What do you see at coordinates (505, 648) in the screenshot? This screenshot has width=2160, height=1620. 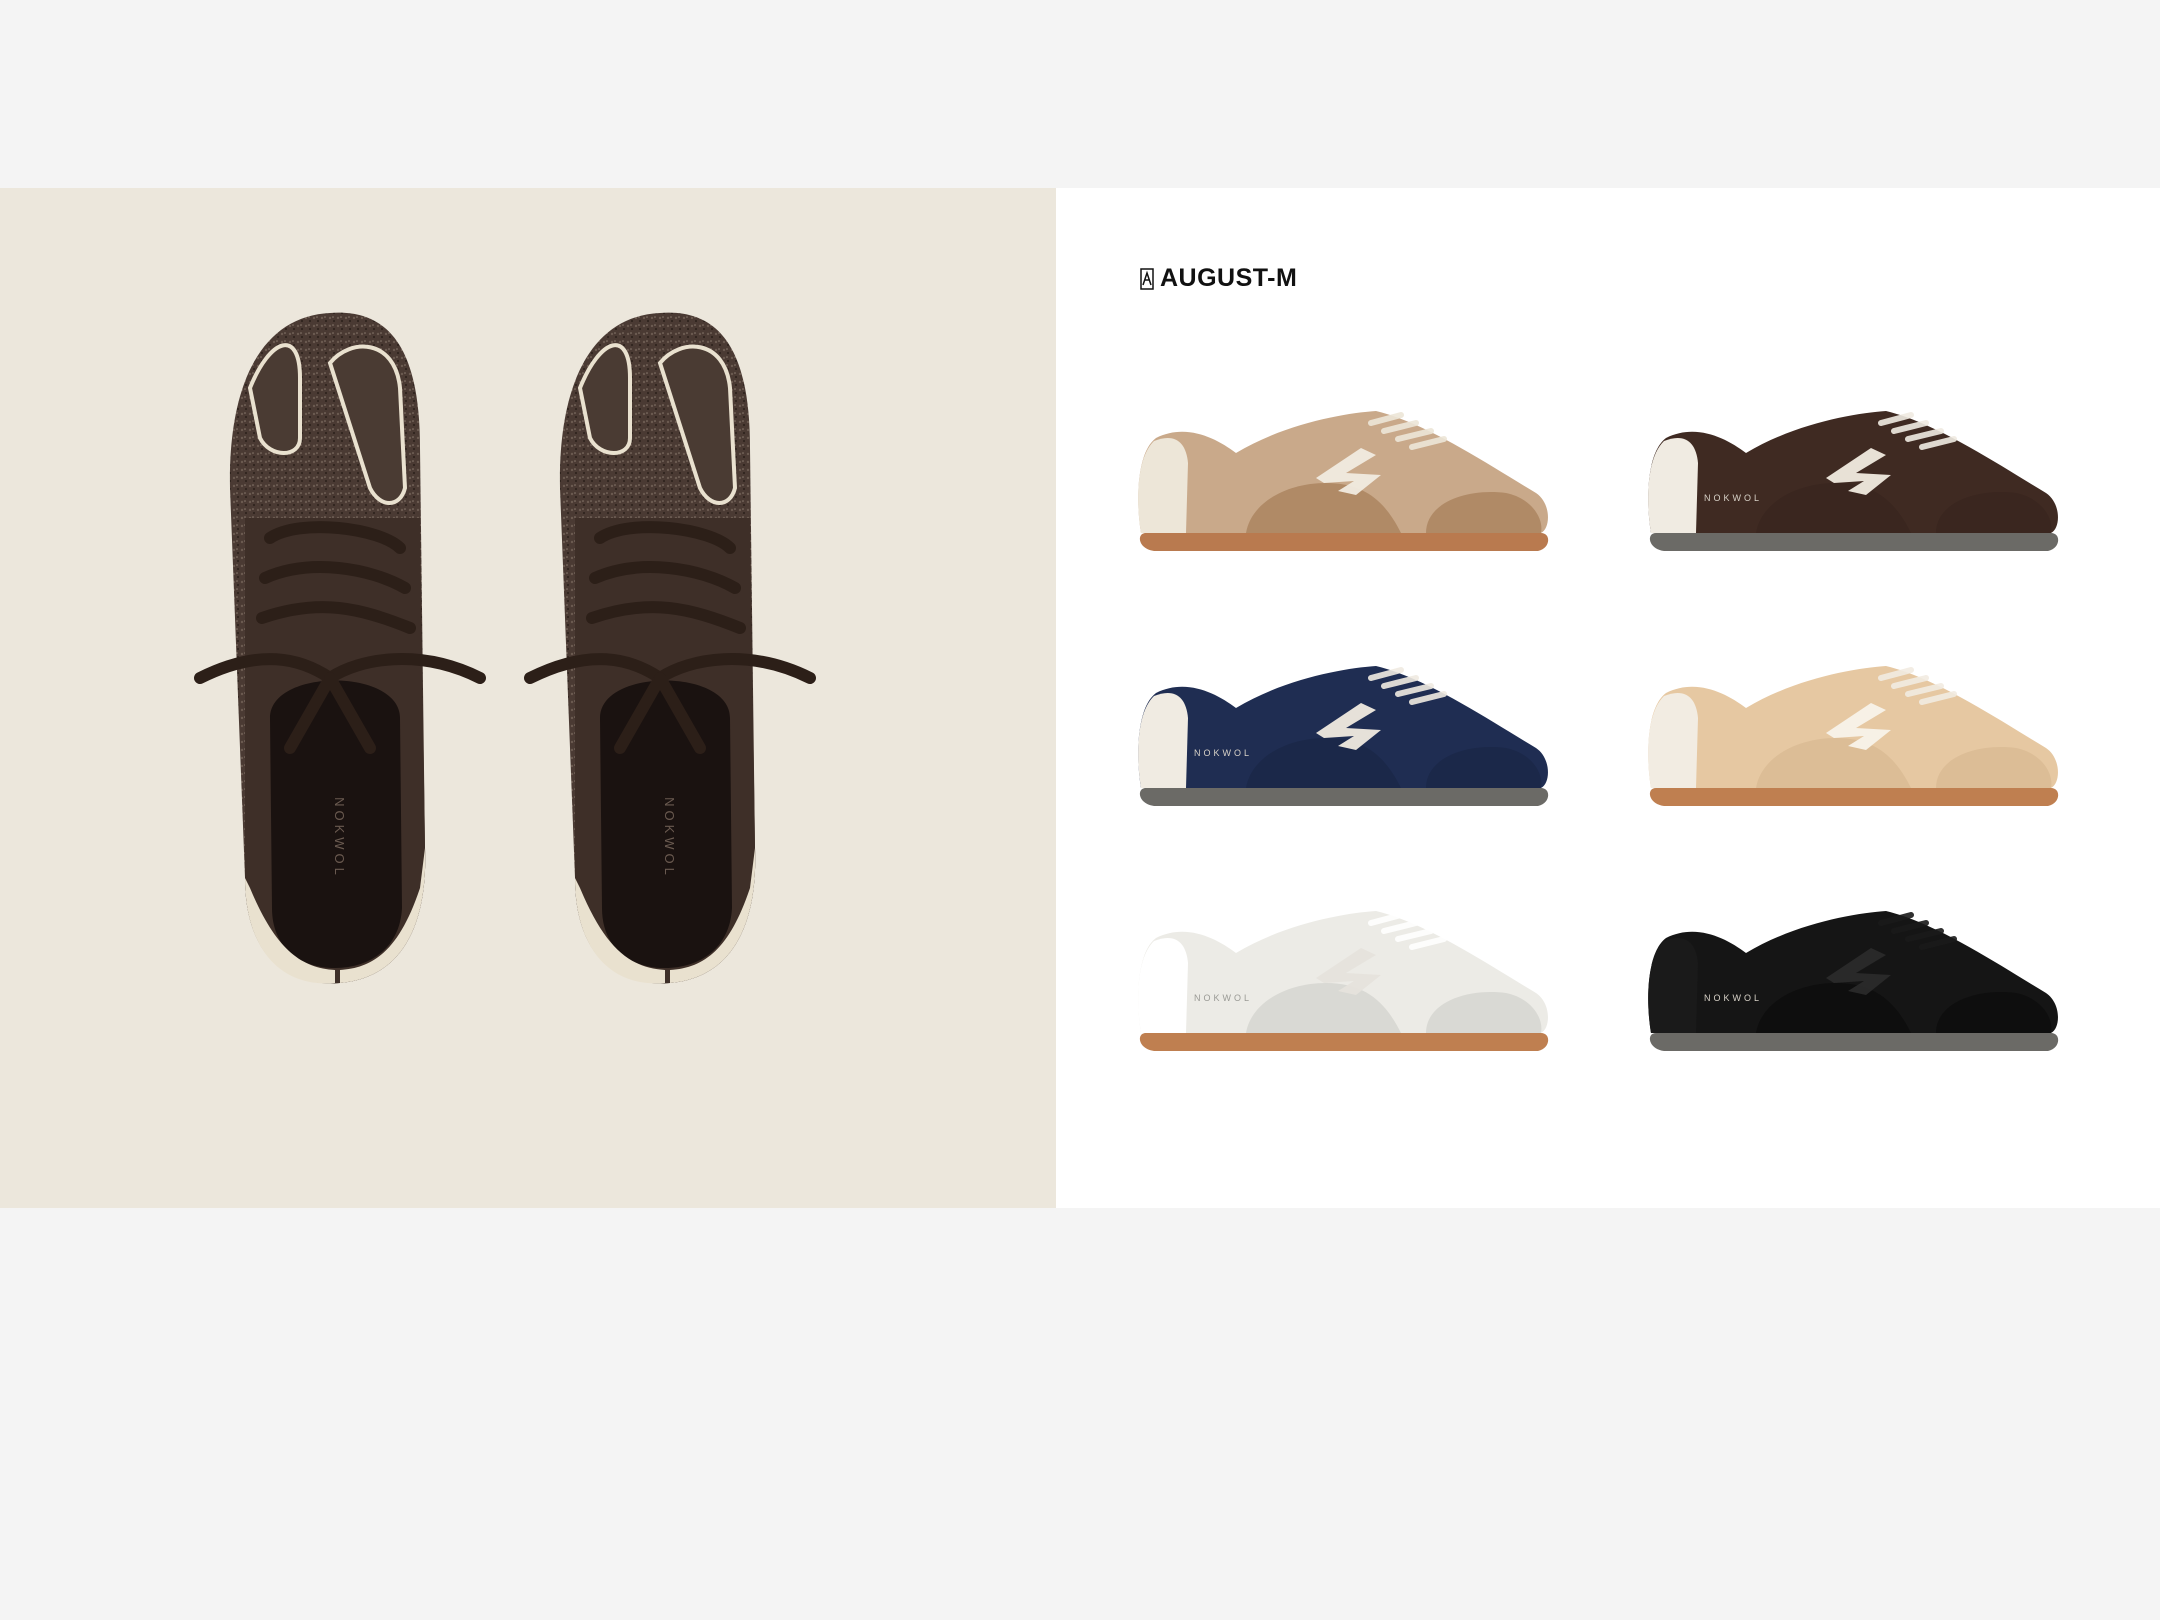 I see `sneaker-pair-top-view: NOKWOL NOKWOL` at bounding box center [505, 648].